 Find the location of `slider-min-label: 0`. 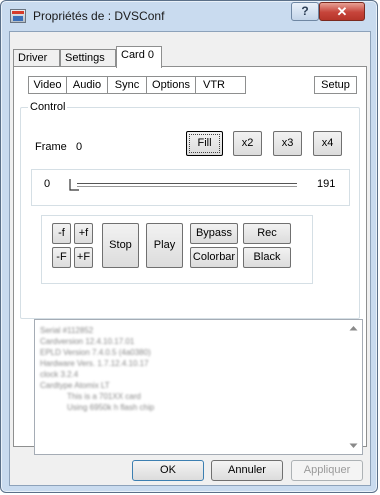

slider-min-label: 0 is located at coordinates (47, 184).